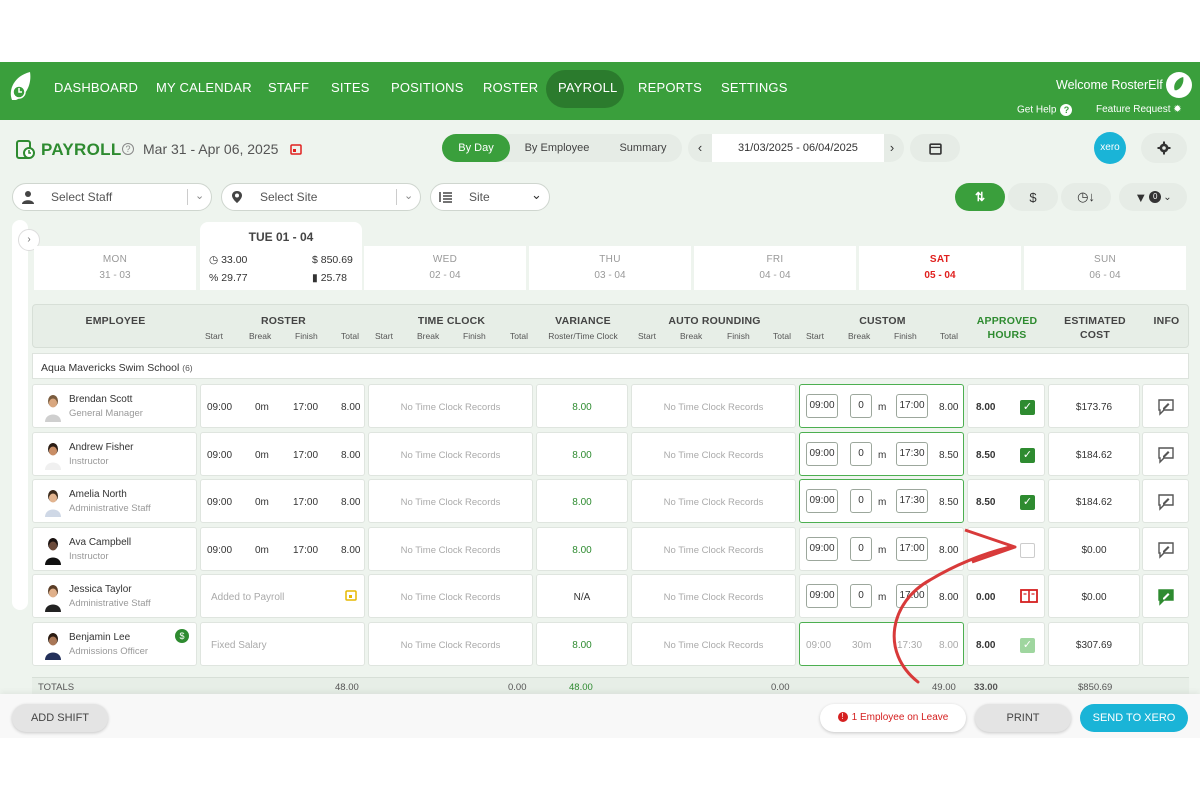  Describe the element at coordinates (1105, 268) in the screenshot. I see `day-tab-sun: SUN 06 - 04` at that location.